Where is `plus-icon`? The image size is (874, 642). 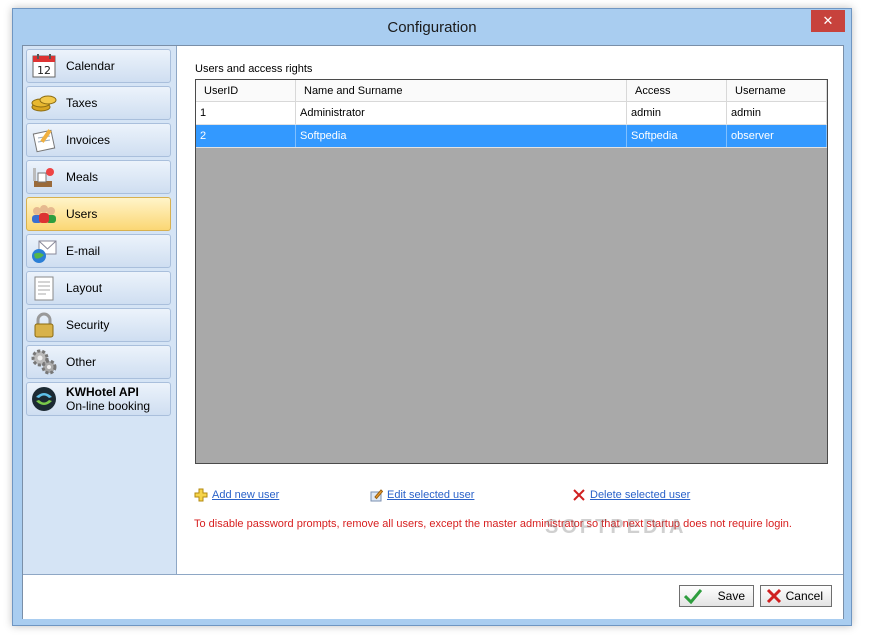 plus-icon is located at coordinates (201, 495).